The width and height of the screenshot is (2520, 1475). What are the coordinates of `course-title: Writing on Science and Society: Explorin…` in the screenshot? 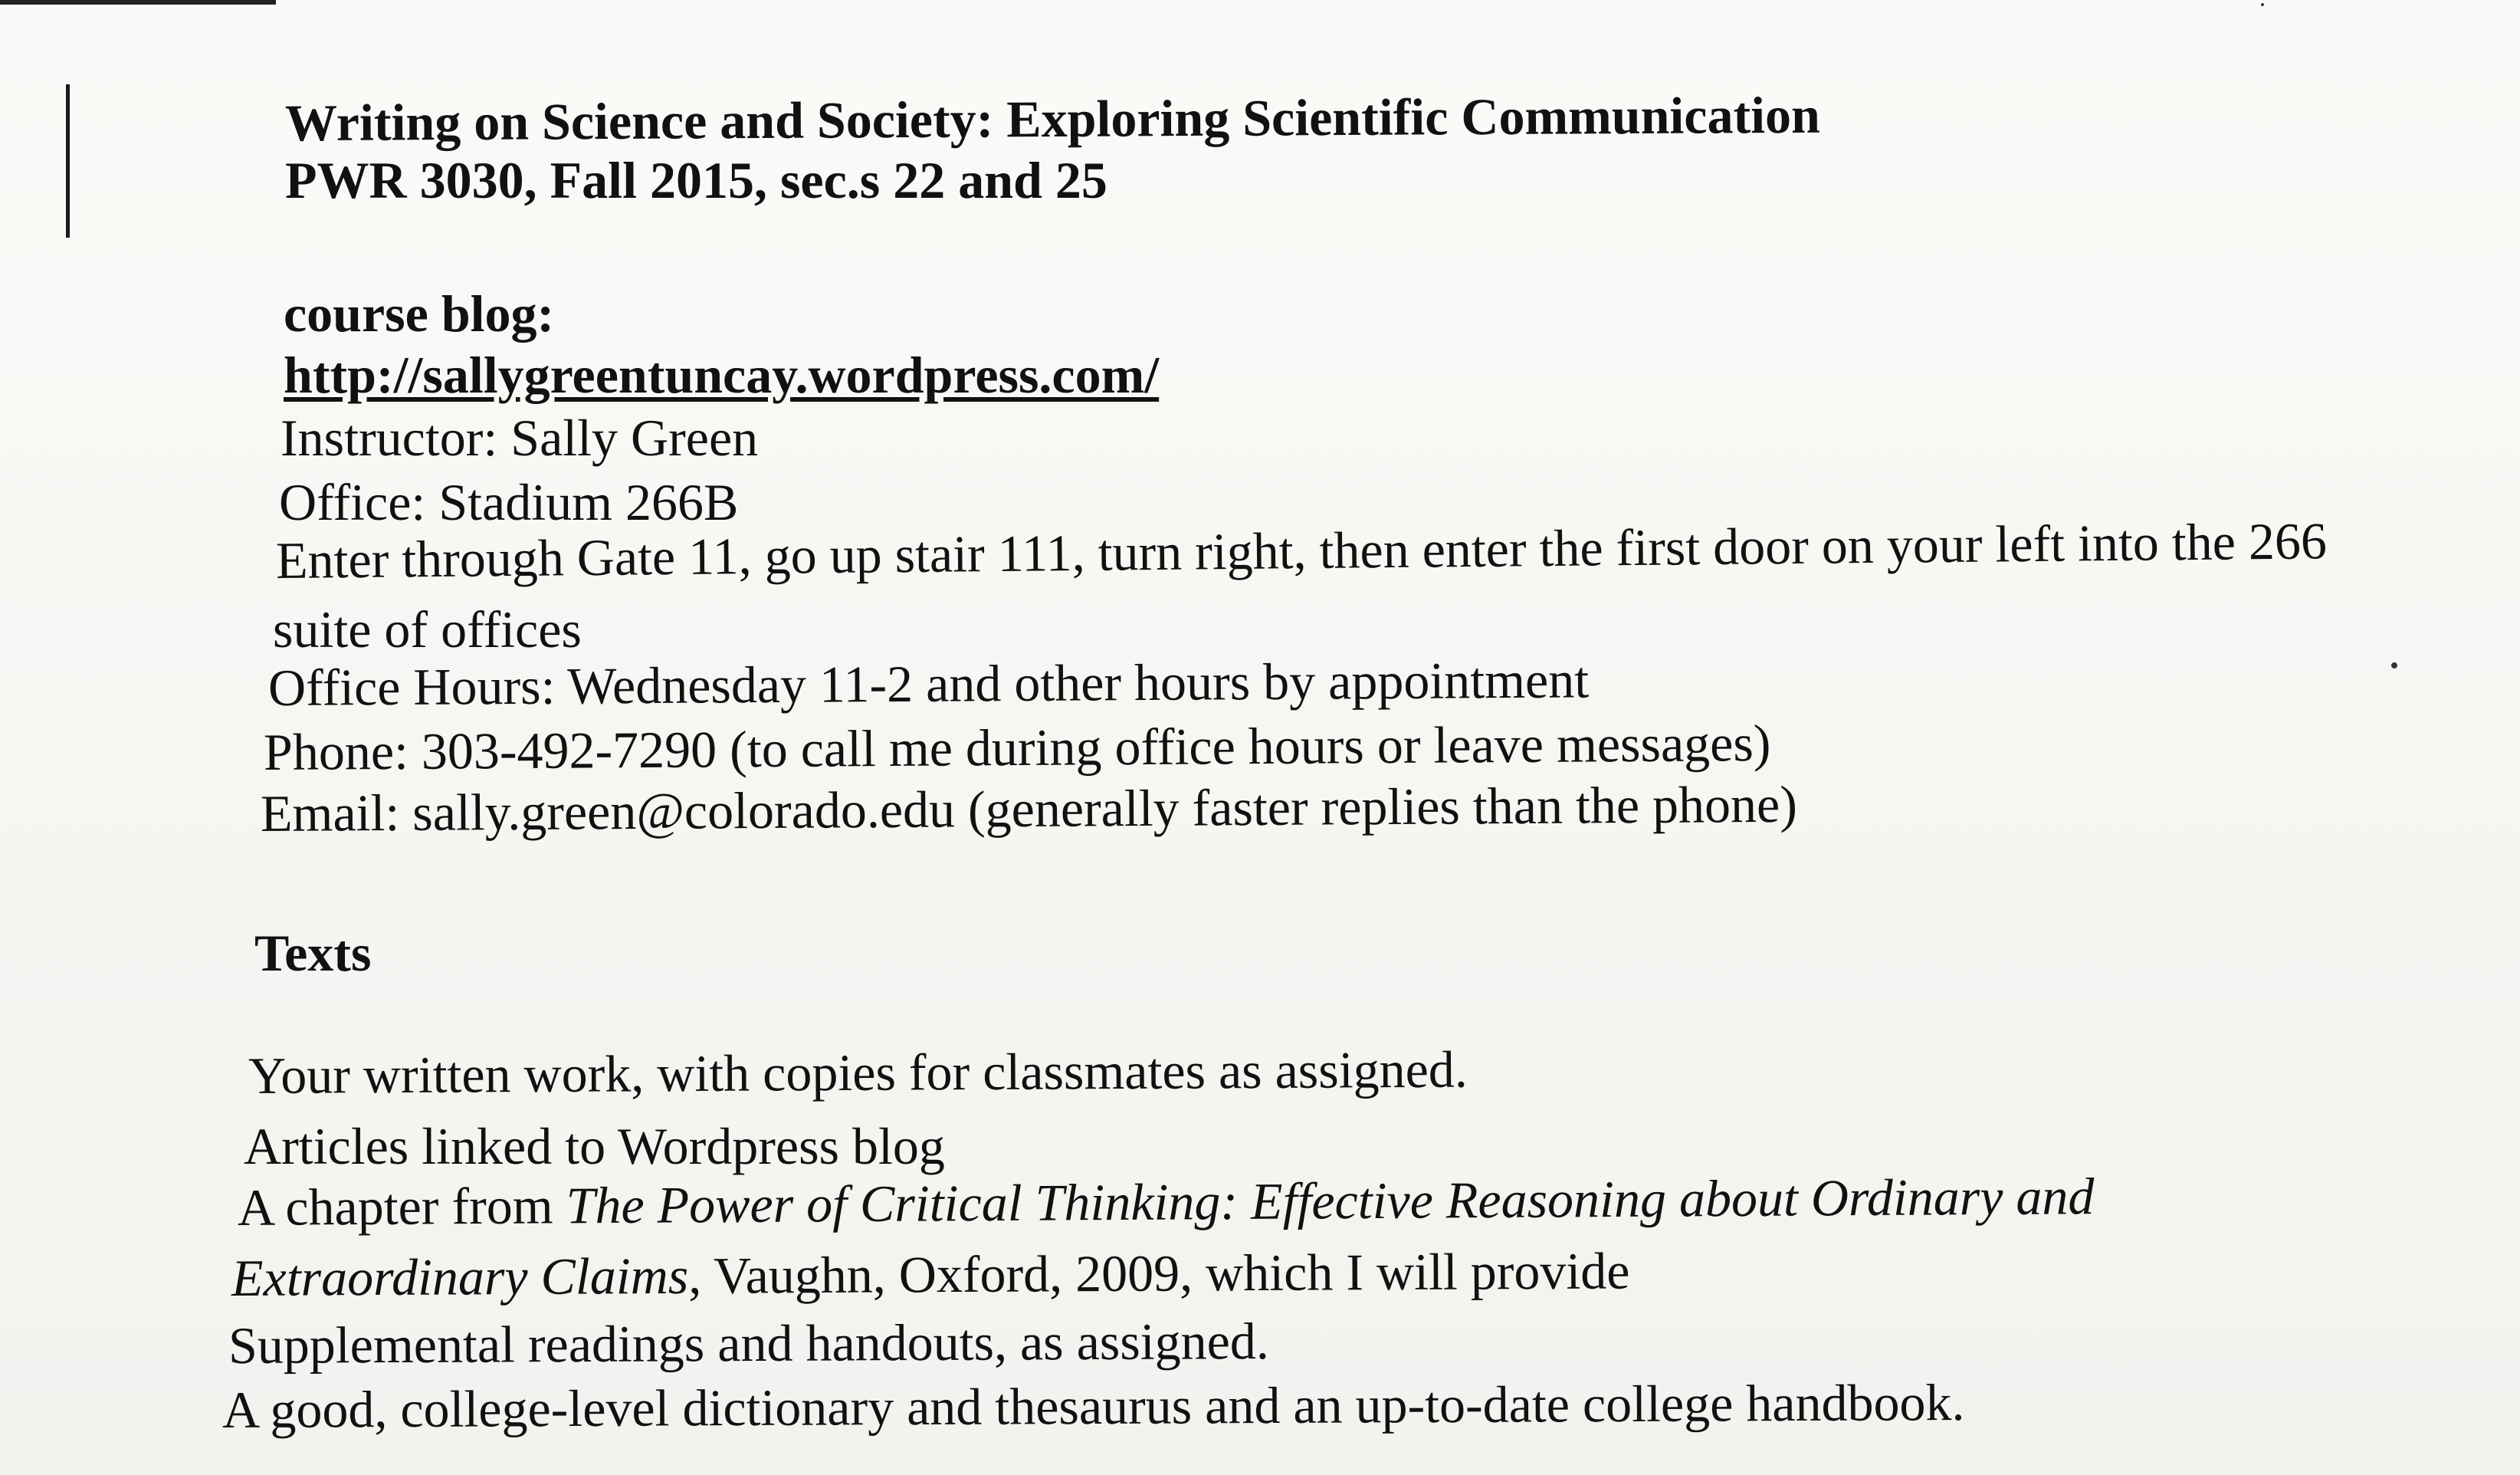 It's located at (1052, 119).